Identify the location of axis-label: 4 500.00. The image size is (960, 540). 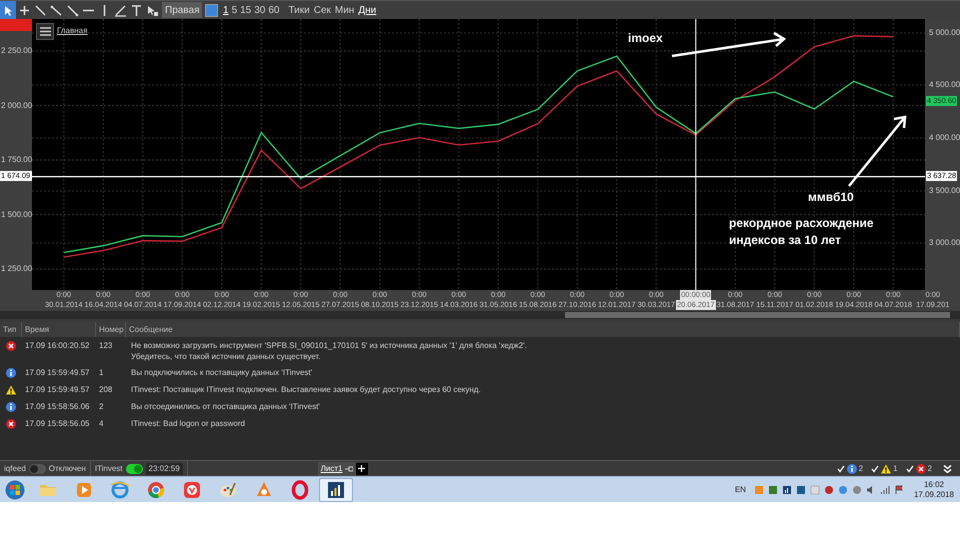
(944, 85).